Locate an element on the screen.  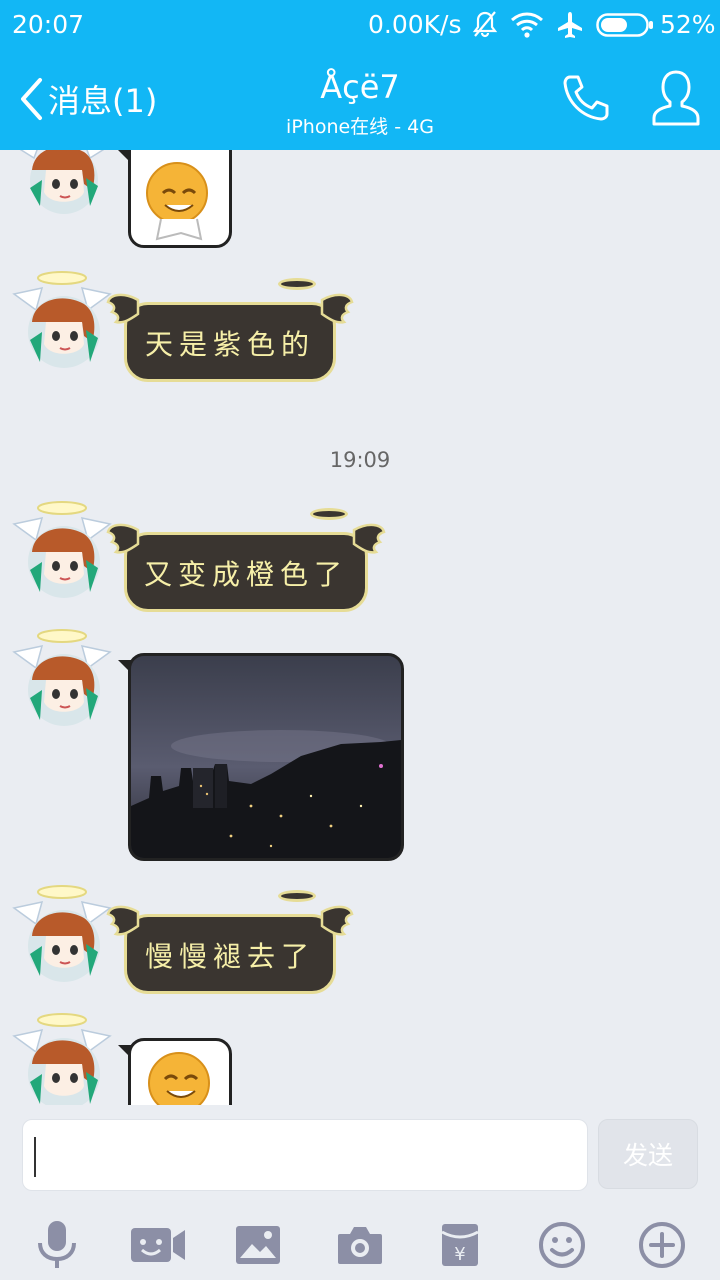
message-text: 又变成橙色了 is located at coordinates (245, 574).